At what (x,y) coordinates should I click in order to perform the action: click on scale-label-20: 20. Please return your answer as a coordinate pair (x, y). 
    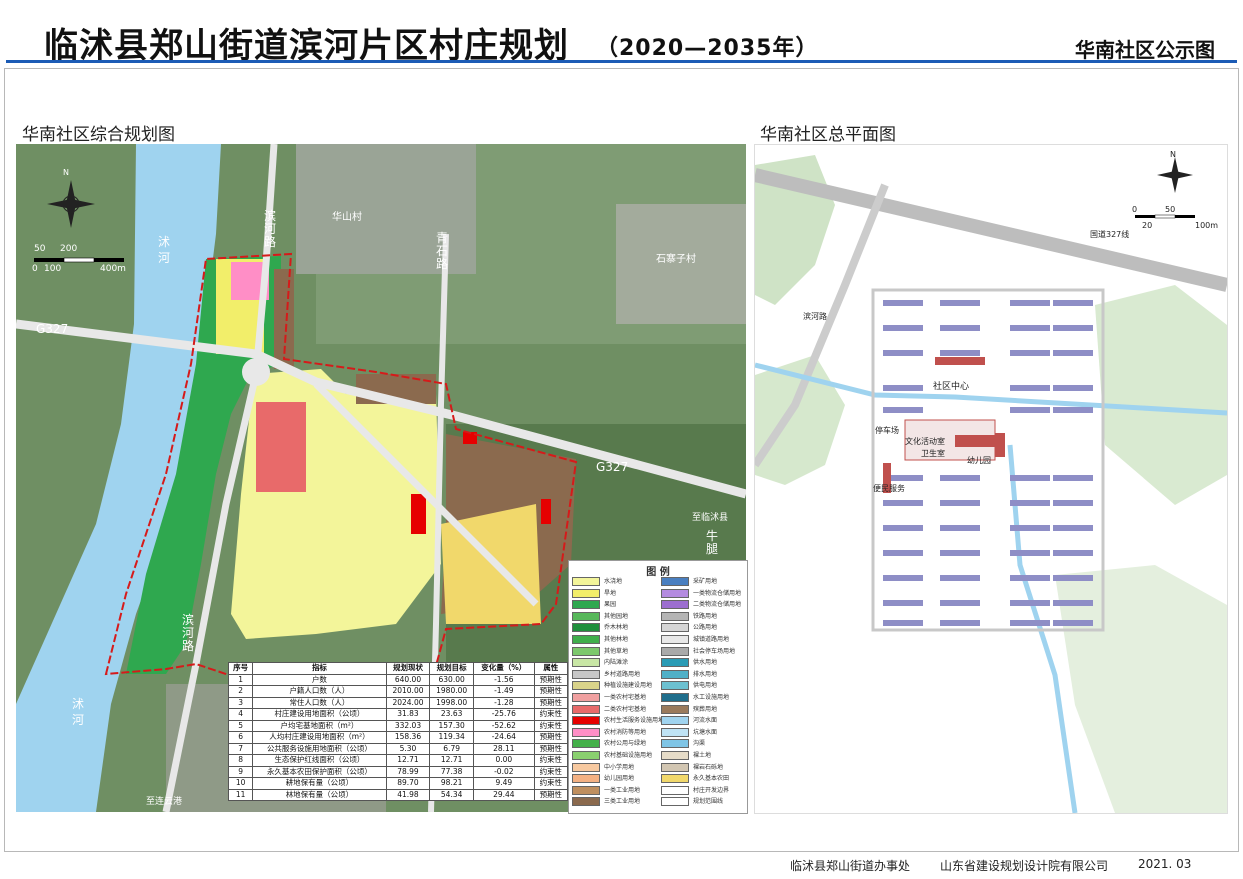
    Looking at the image, I should click on (1147, 225).